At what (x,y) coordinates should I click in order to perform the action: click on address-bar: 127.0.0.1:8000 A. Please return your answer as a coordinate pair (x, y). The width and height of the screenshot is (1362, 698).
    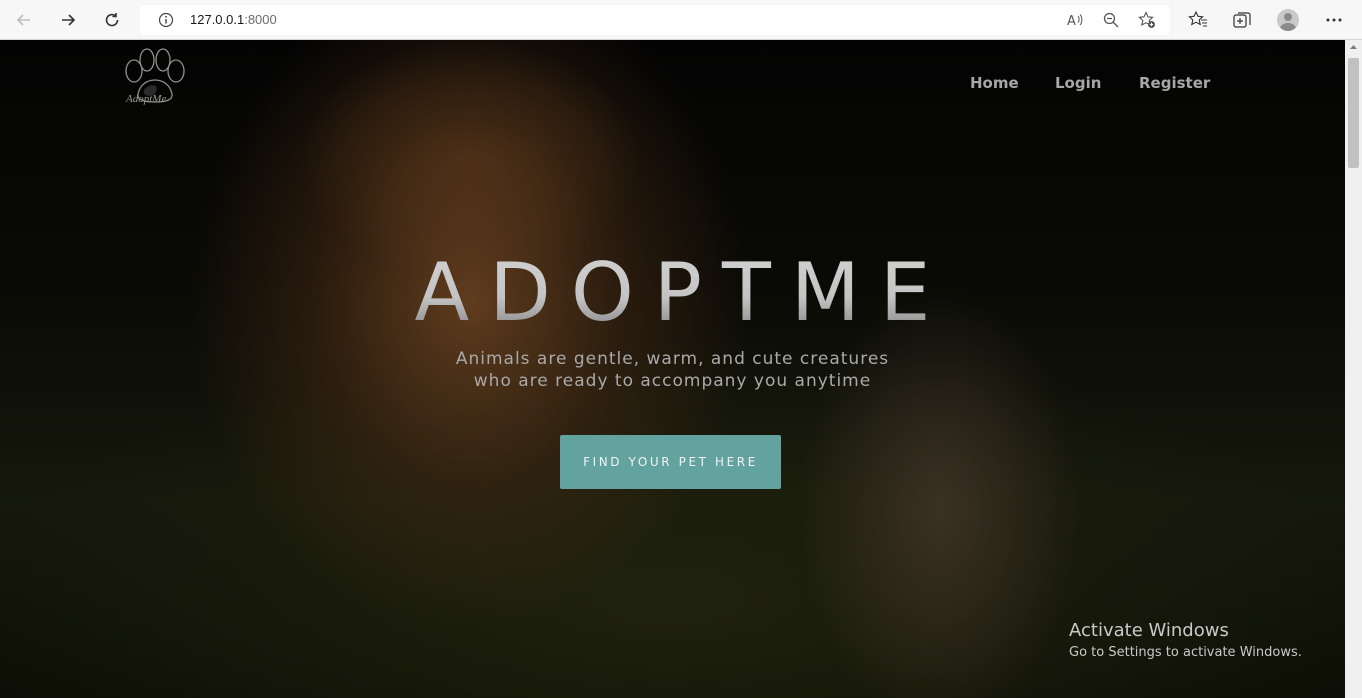
    Looking at the image, I should click on (655, 20).